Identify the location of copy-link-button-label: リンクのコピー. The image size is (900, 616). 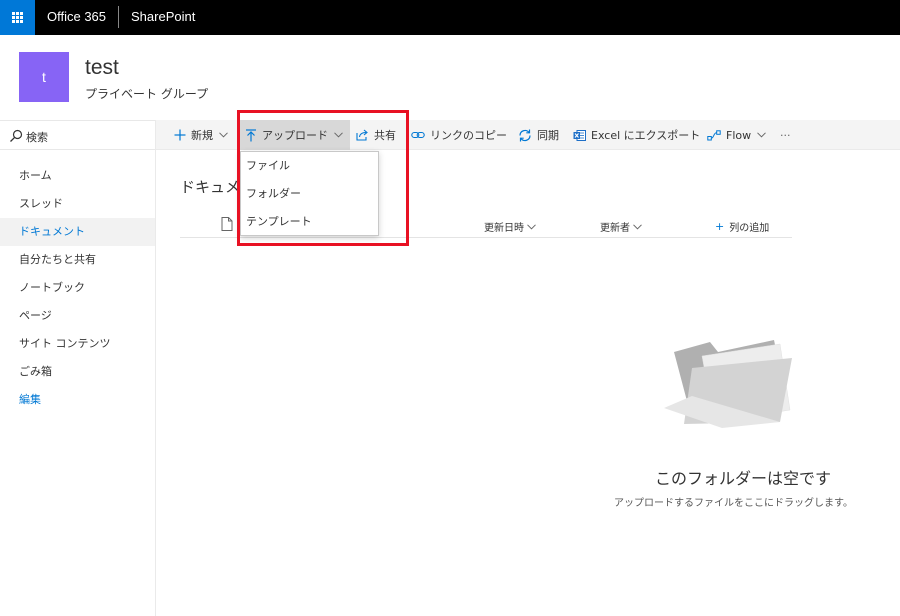
(468, 135).